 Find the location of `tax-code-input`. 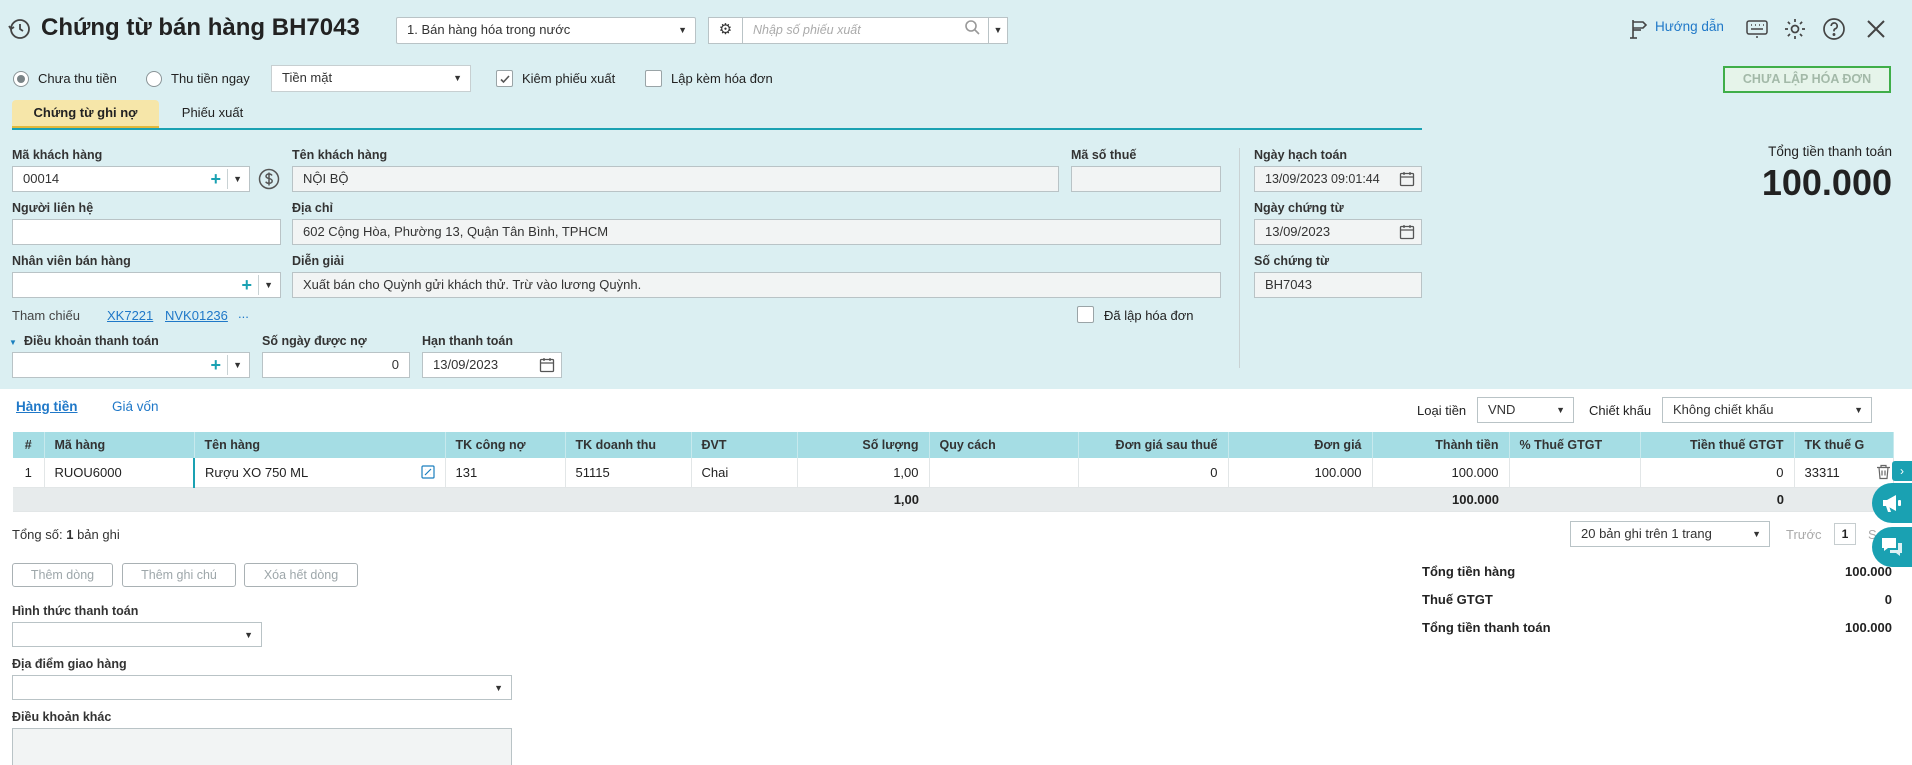

tax-code-input is located at coordinates (1146, 179).